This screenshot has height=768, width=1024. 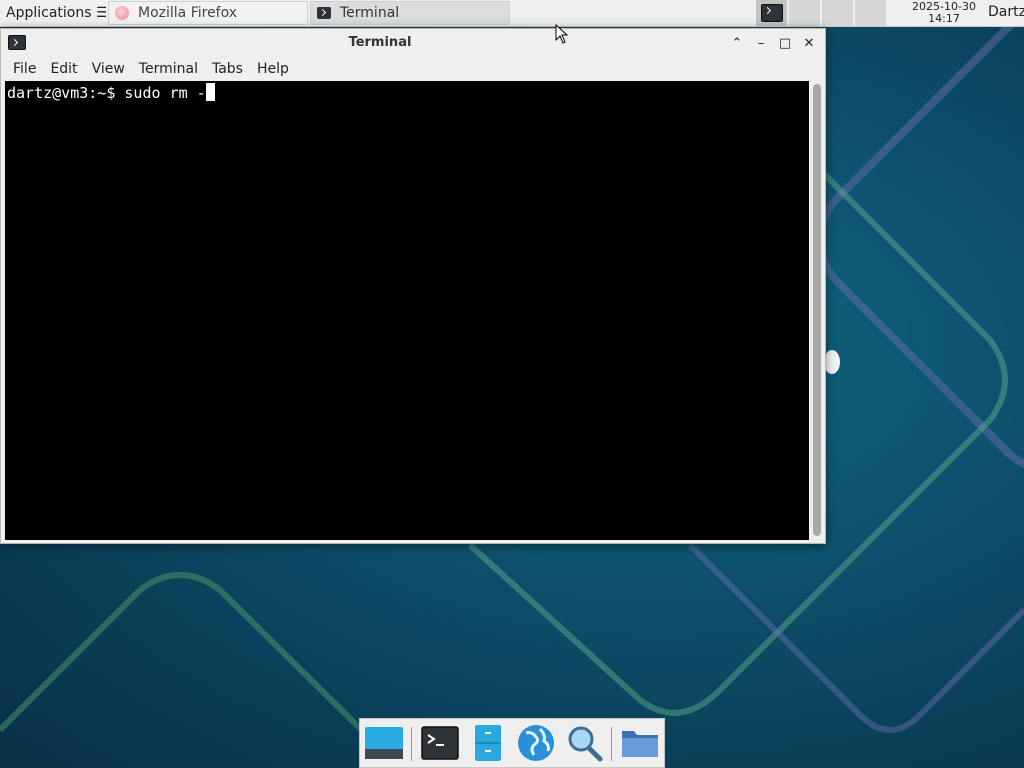 I want to click on taskbar-button-firefox: Mozilla Firefox, so click(x=208, y=13).